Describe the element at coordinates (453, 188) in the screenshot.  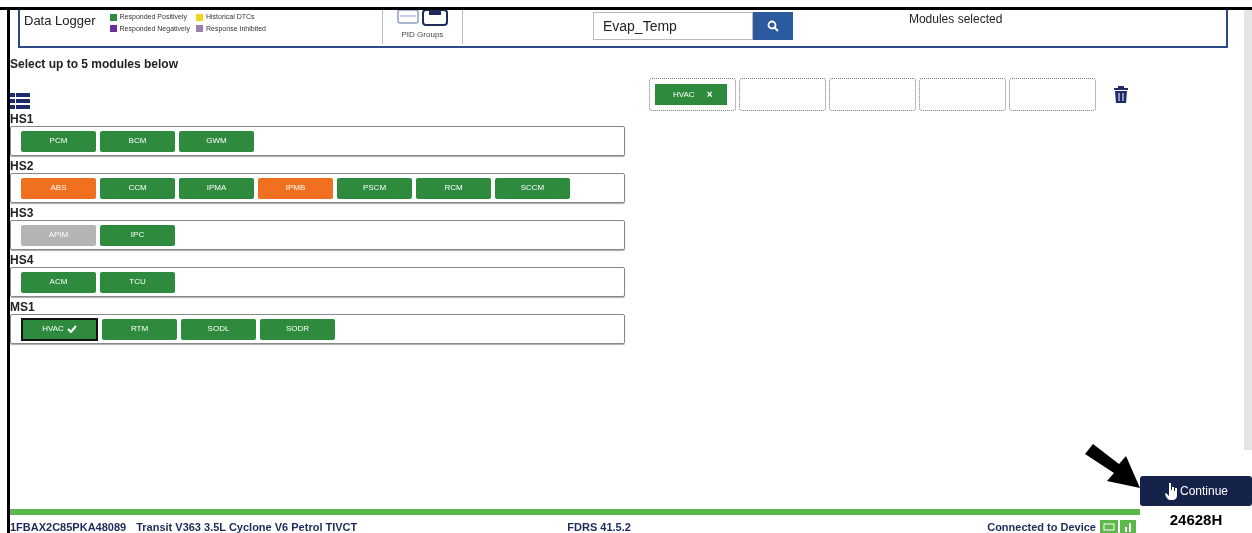
I see `module-button: RCM` at that location.